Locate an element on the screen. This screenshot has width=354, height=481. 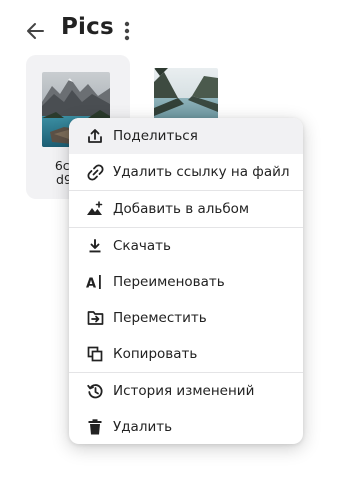
history-icon is located at coordinates (95, 391).